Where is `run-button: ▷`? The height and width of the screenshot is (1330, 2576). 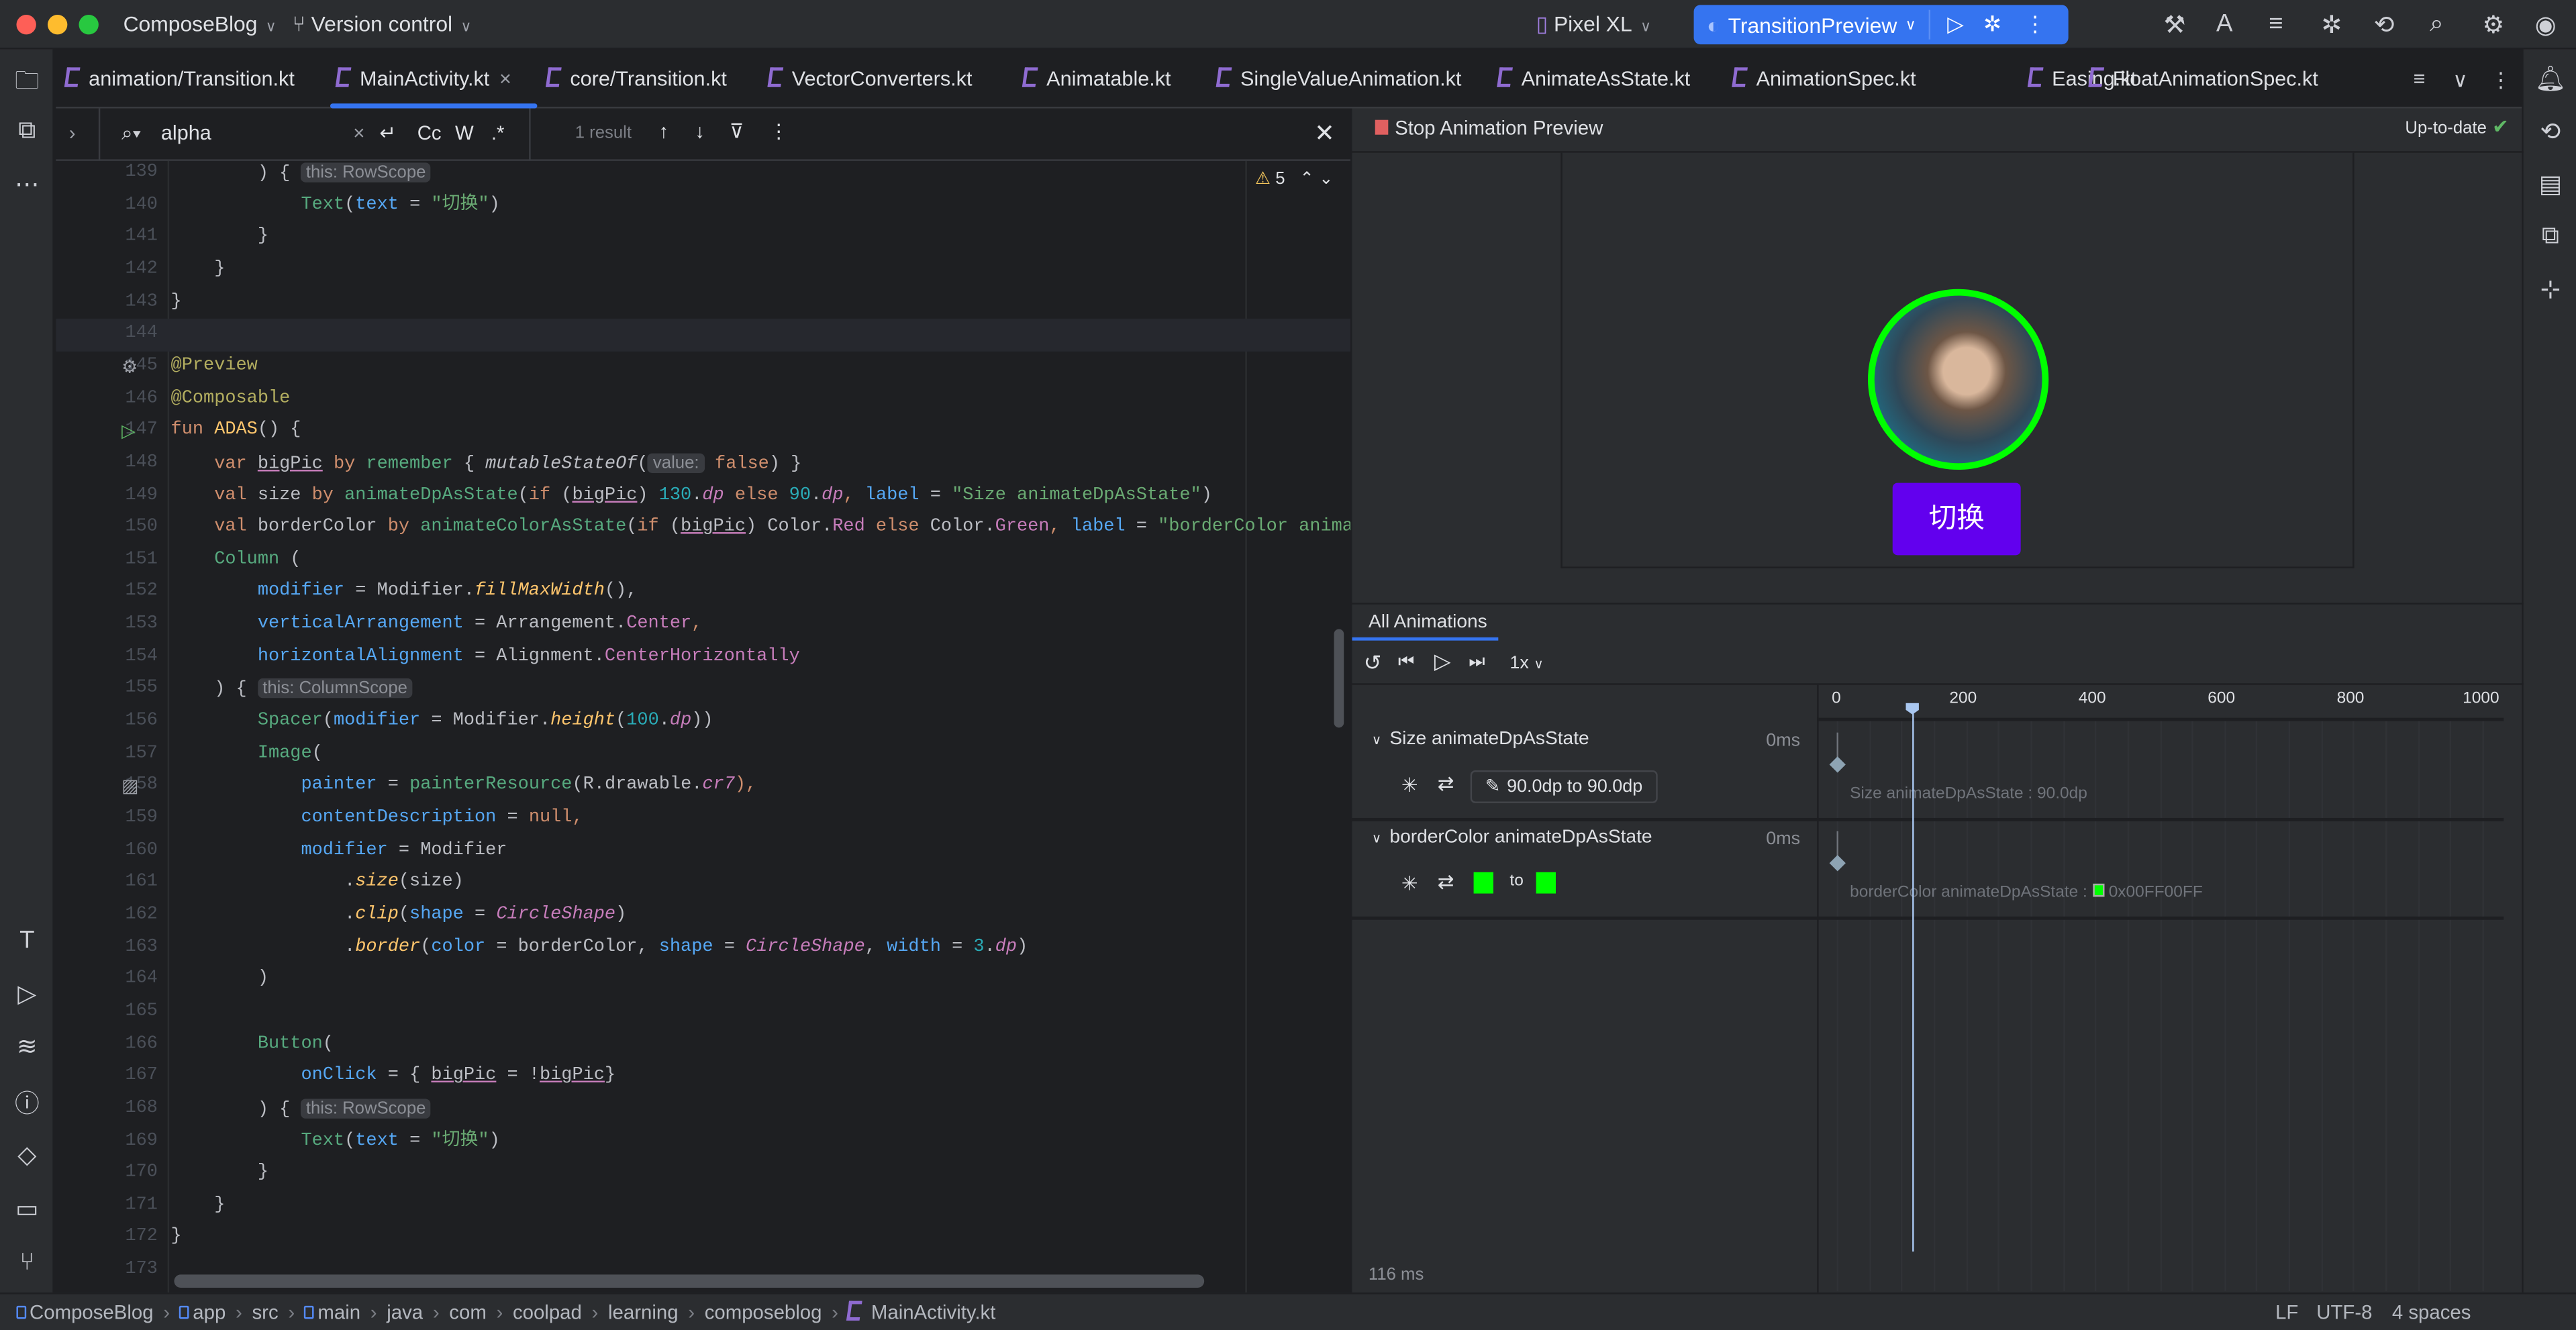 run-button: ▷ is located at coordinates (1955, 24).